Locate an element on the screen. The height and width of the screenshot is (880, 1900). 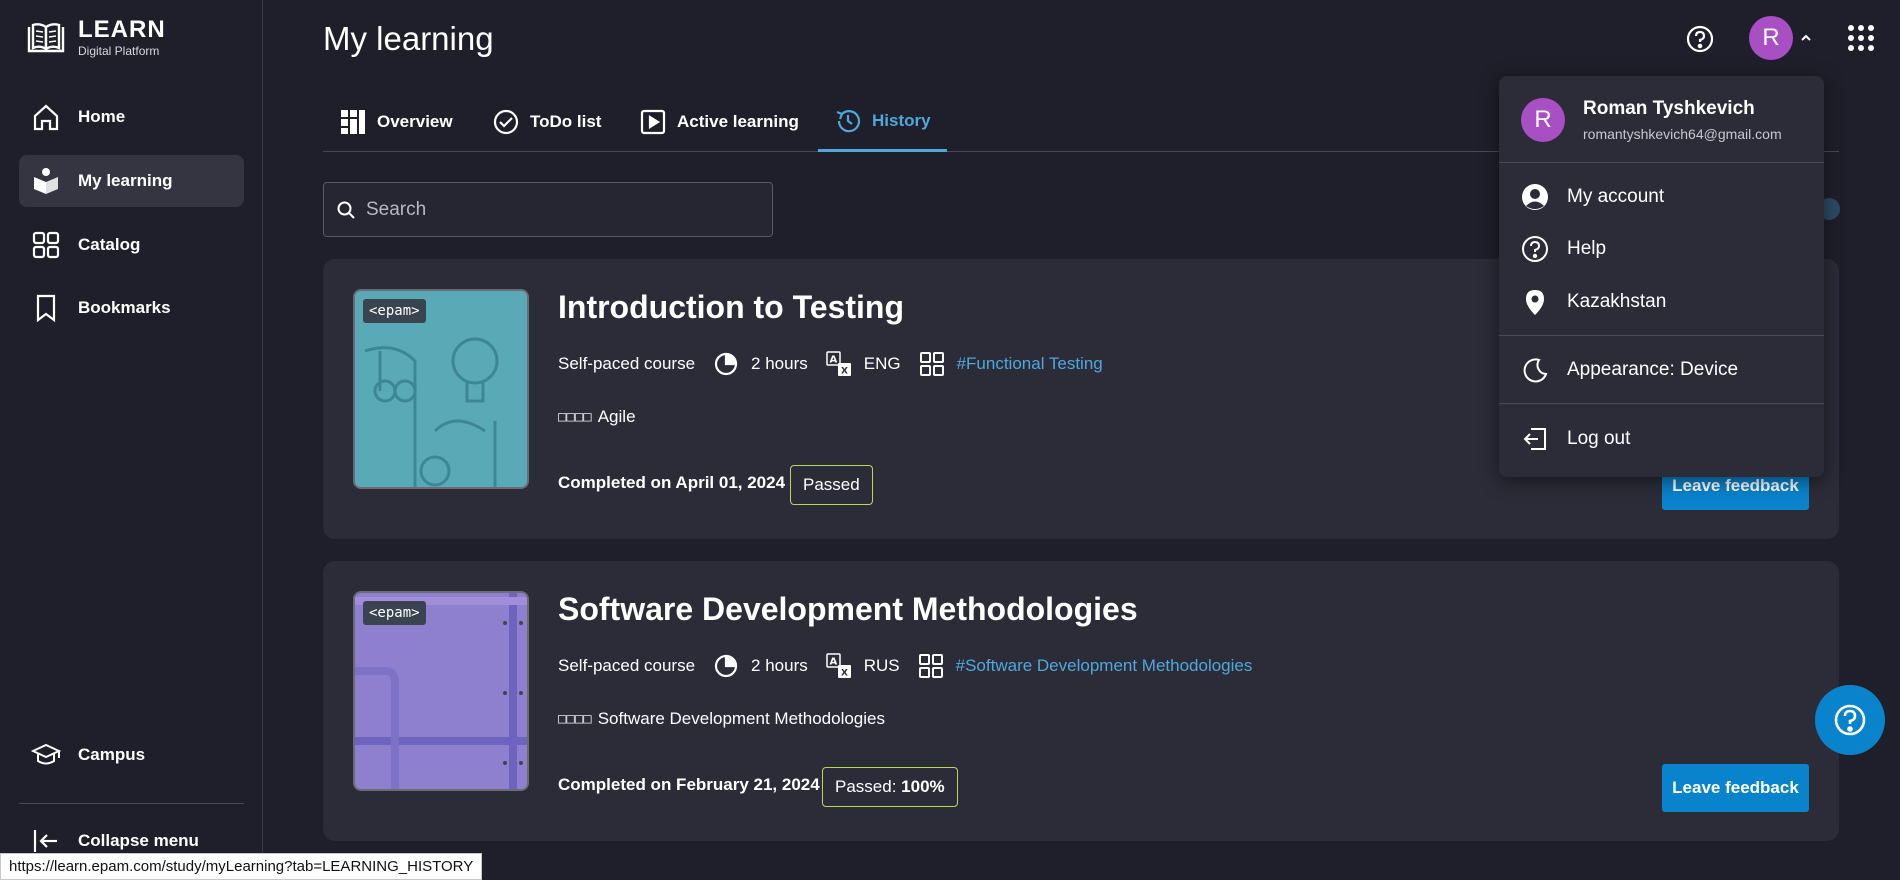
graduation-cap-icon is located at coordinates (46, 754).